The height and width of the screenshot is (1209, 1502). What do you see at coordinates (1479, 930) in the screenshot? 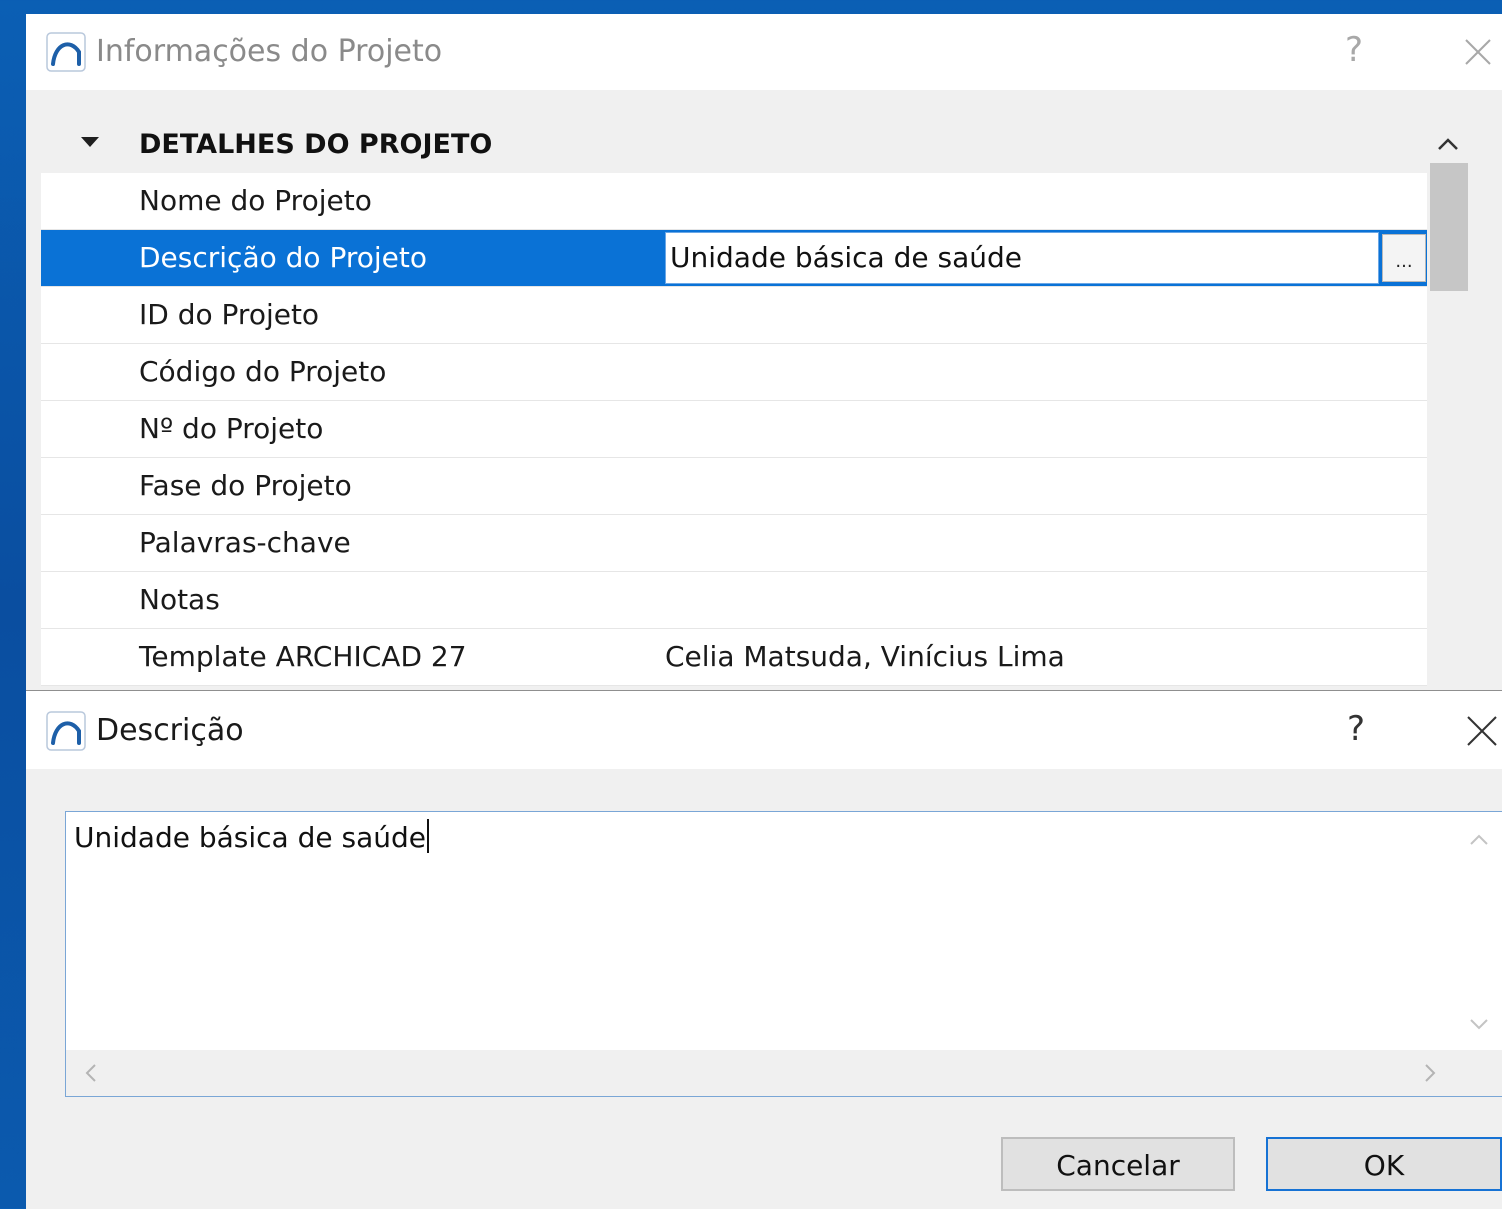
I see `textarea-vertical-scrollbar` at bounding box center [1479, 930].